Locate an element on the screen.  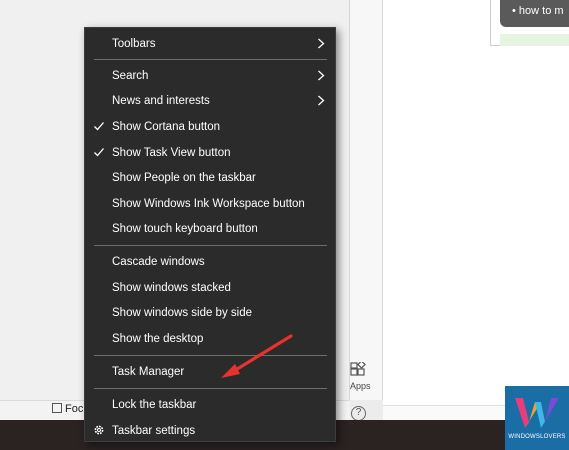
help-icon: ? is located at coordinates (358, 413).